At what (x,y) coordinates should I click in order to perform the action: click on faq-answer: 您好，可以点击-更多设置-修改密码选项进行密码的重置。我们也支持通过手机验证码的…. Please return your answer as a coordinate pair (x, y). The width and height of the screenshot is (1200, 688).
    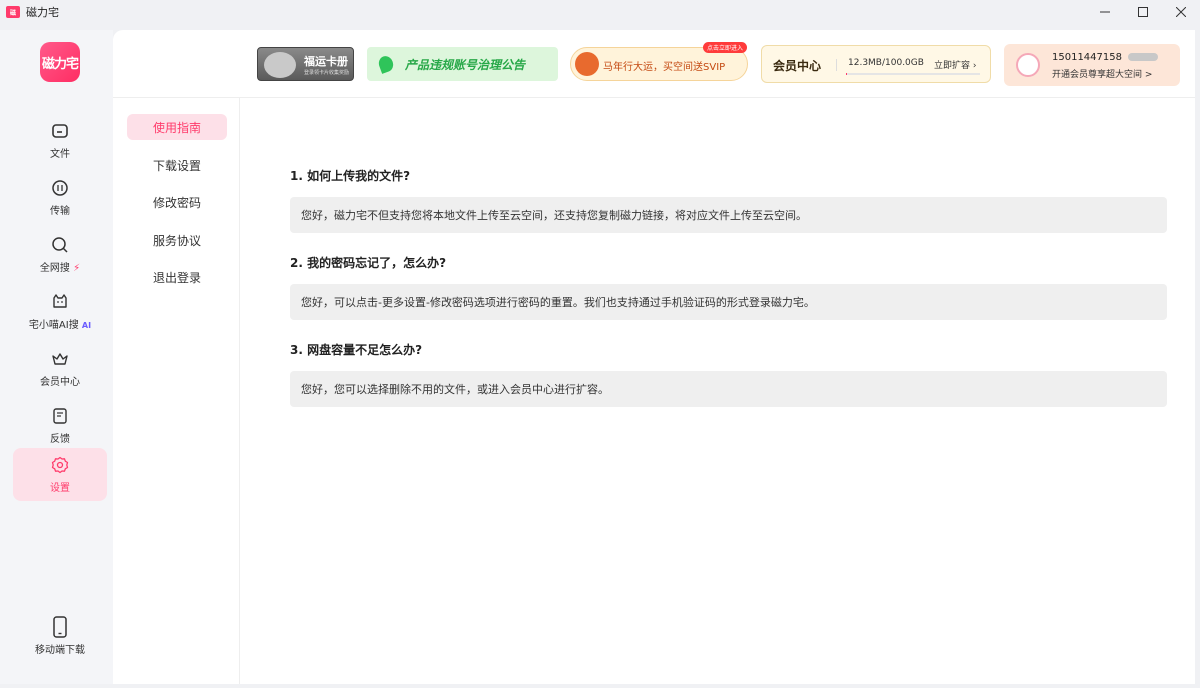
    Looking at the image, I should click on (728, 302).